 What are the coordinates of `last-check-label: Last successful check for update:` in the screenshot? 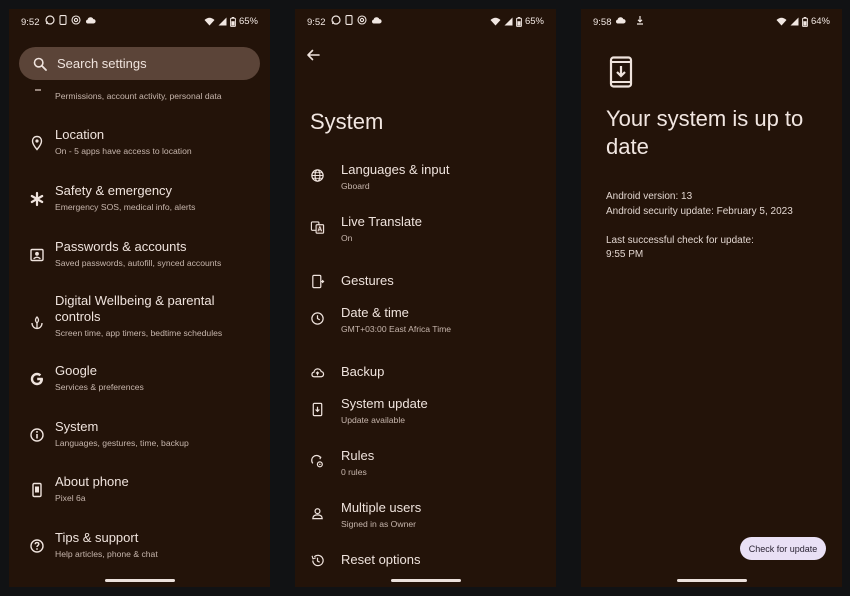 It's located at (680, 240).